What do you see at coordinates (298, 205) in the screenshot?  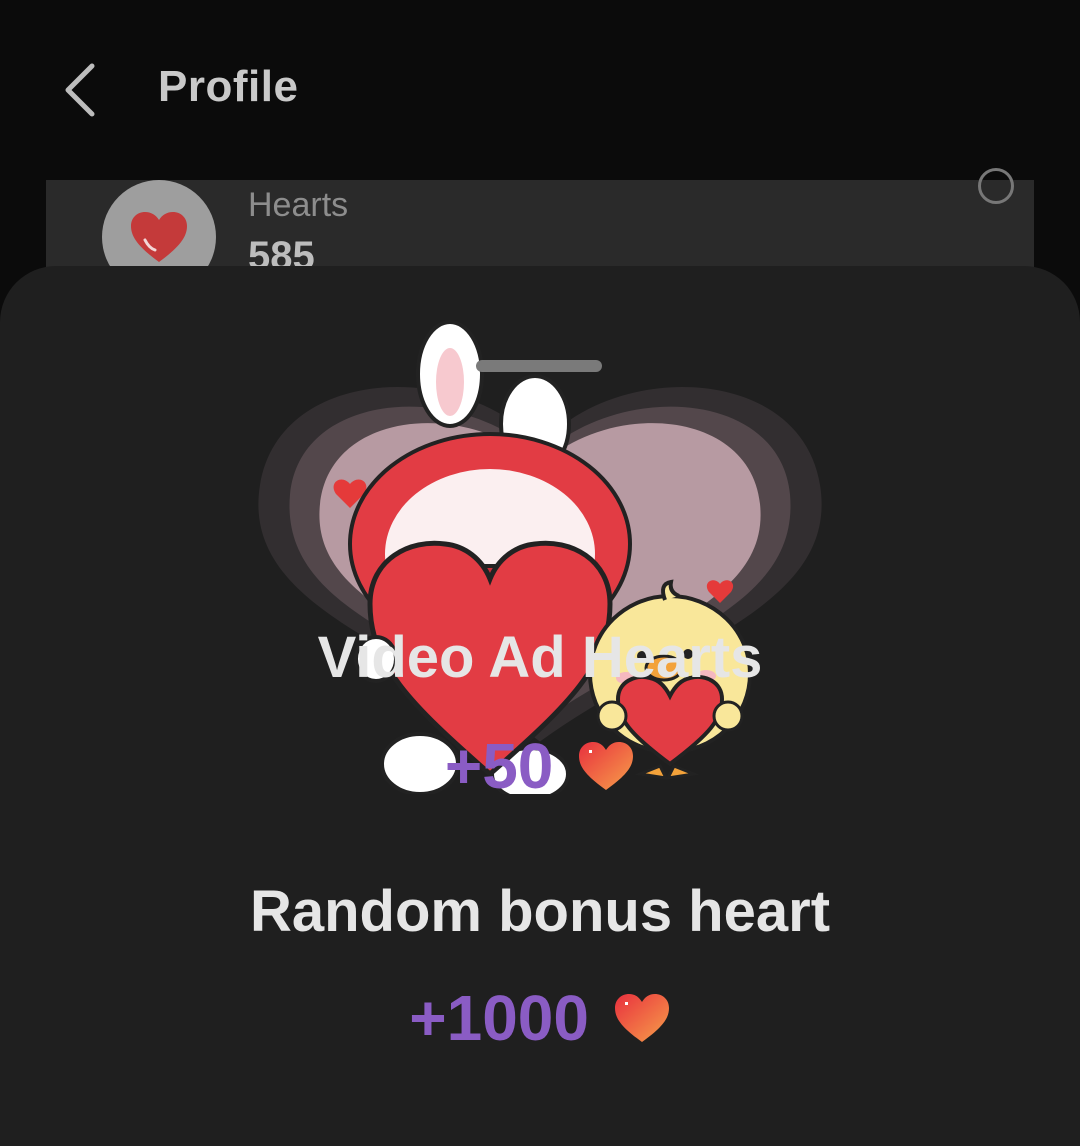 I see `hearts-label: Hearts` at bounding box center [298, 205].